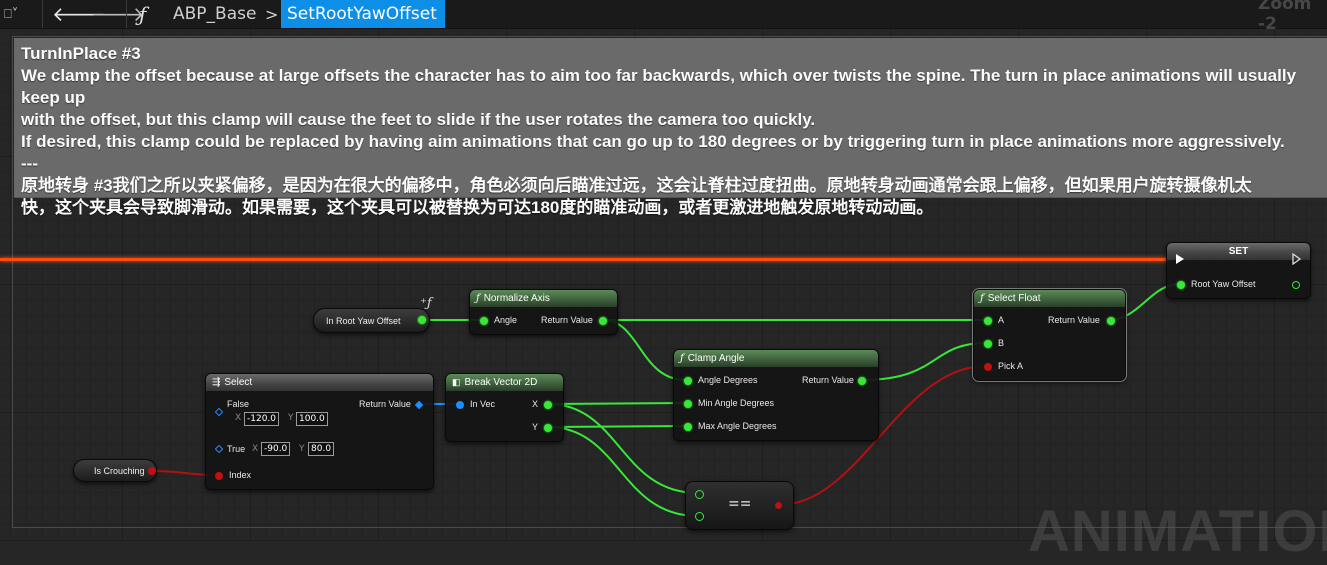  Describe the element at coordinates (419, 405) in the screenshot. I see `select-return-pin` at that location.